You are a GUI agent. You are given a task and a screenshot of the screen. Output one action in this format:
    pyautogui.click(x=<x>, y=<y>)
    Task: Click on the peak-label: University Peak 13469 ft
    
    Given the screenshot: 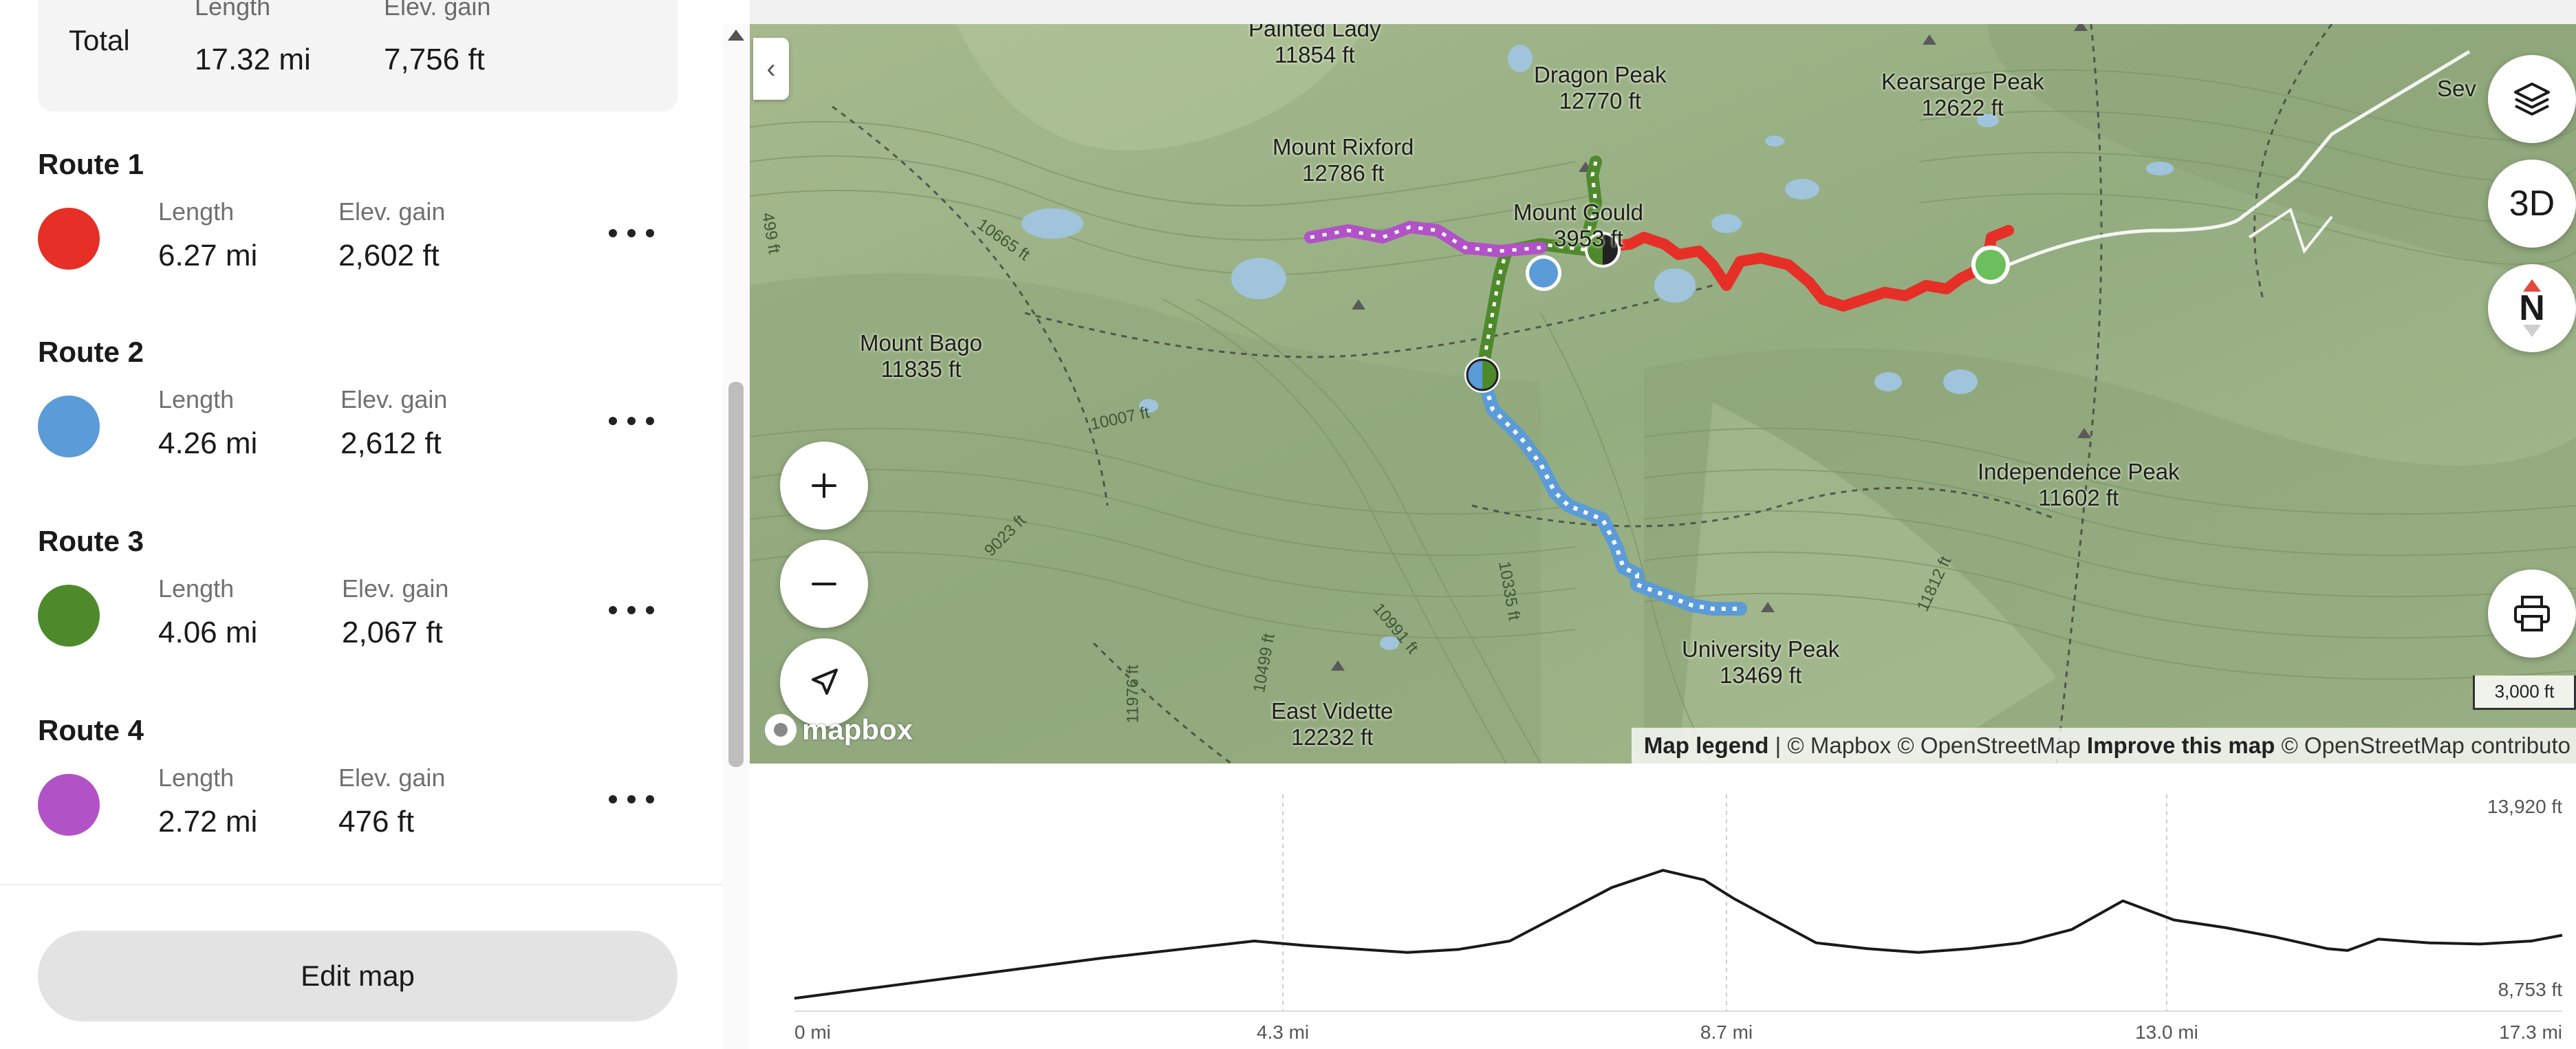 What is the action you would take?
    pyautogui.click(x=1760, y=663)
    